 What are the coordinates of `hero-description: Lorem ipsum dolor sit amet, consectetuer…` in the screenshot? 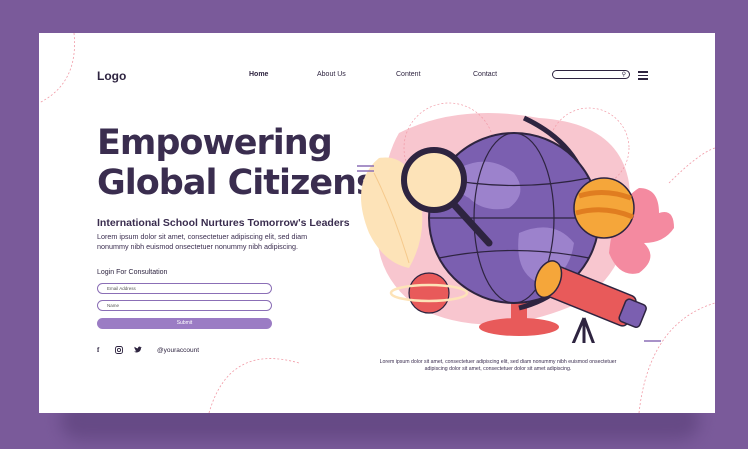 It's located at (202, 241).